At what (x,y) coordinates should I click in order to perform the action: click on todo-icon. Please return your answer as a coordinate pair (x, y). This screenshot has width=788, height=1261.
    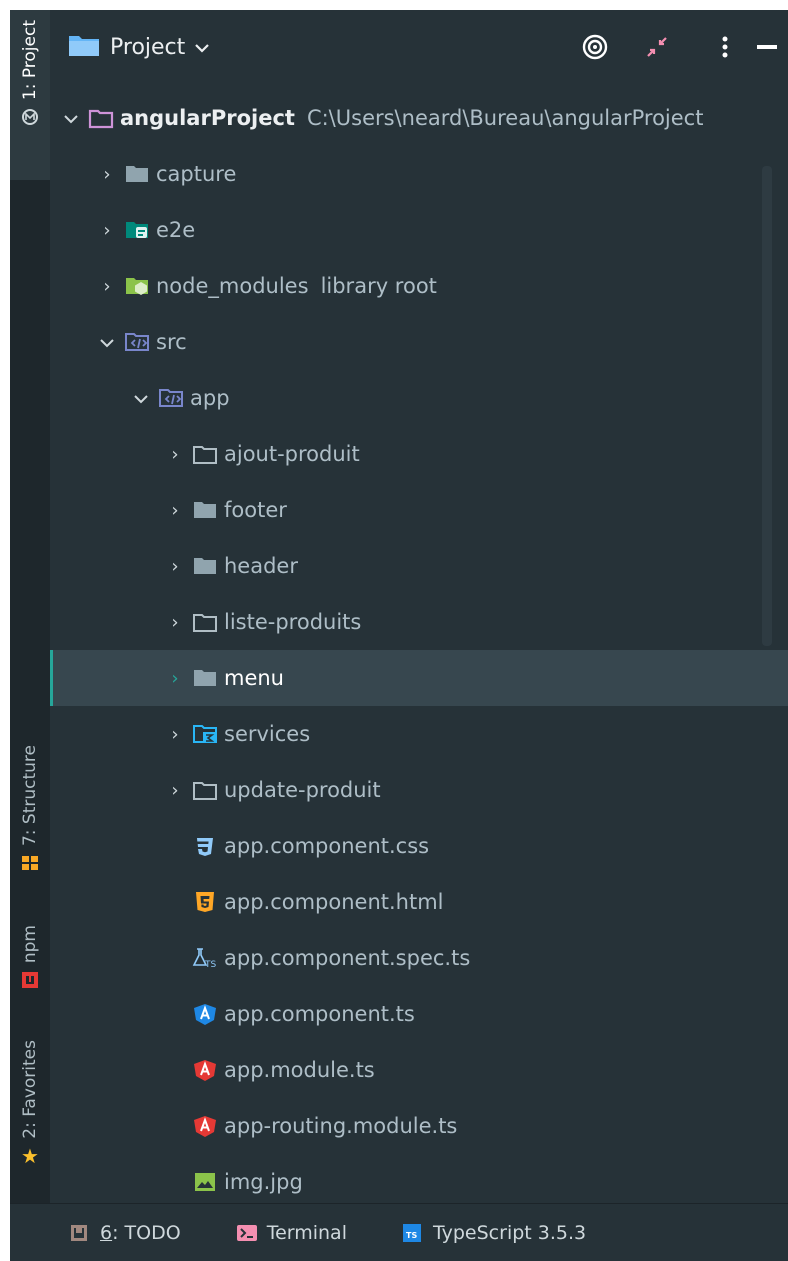
    Looking at the image, I should click on (79, 1233).